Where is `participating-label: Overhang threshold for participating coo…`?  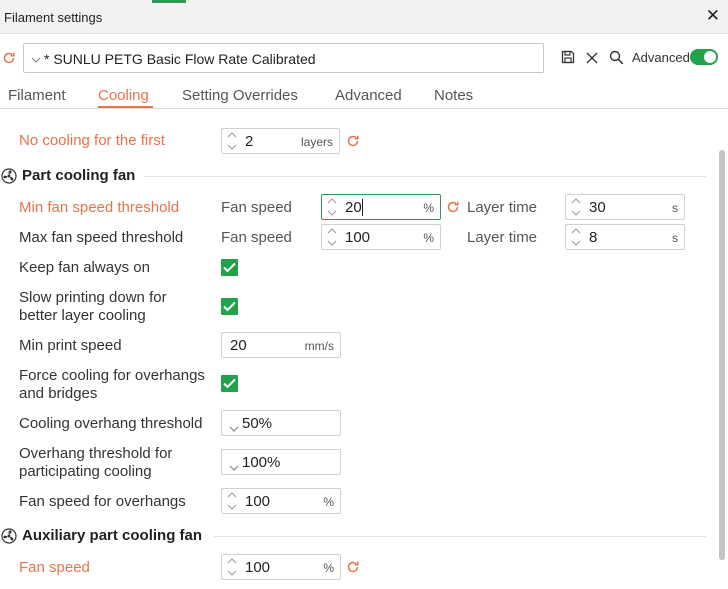 participating-label: Overhang threshold for participating coo… is located at coordinates (95, 463).